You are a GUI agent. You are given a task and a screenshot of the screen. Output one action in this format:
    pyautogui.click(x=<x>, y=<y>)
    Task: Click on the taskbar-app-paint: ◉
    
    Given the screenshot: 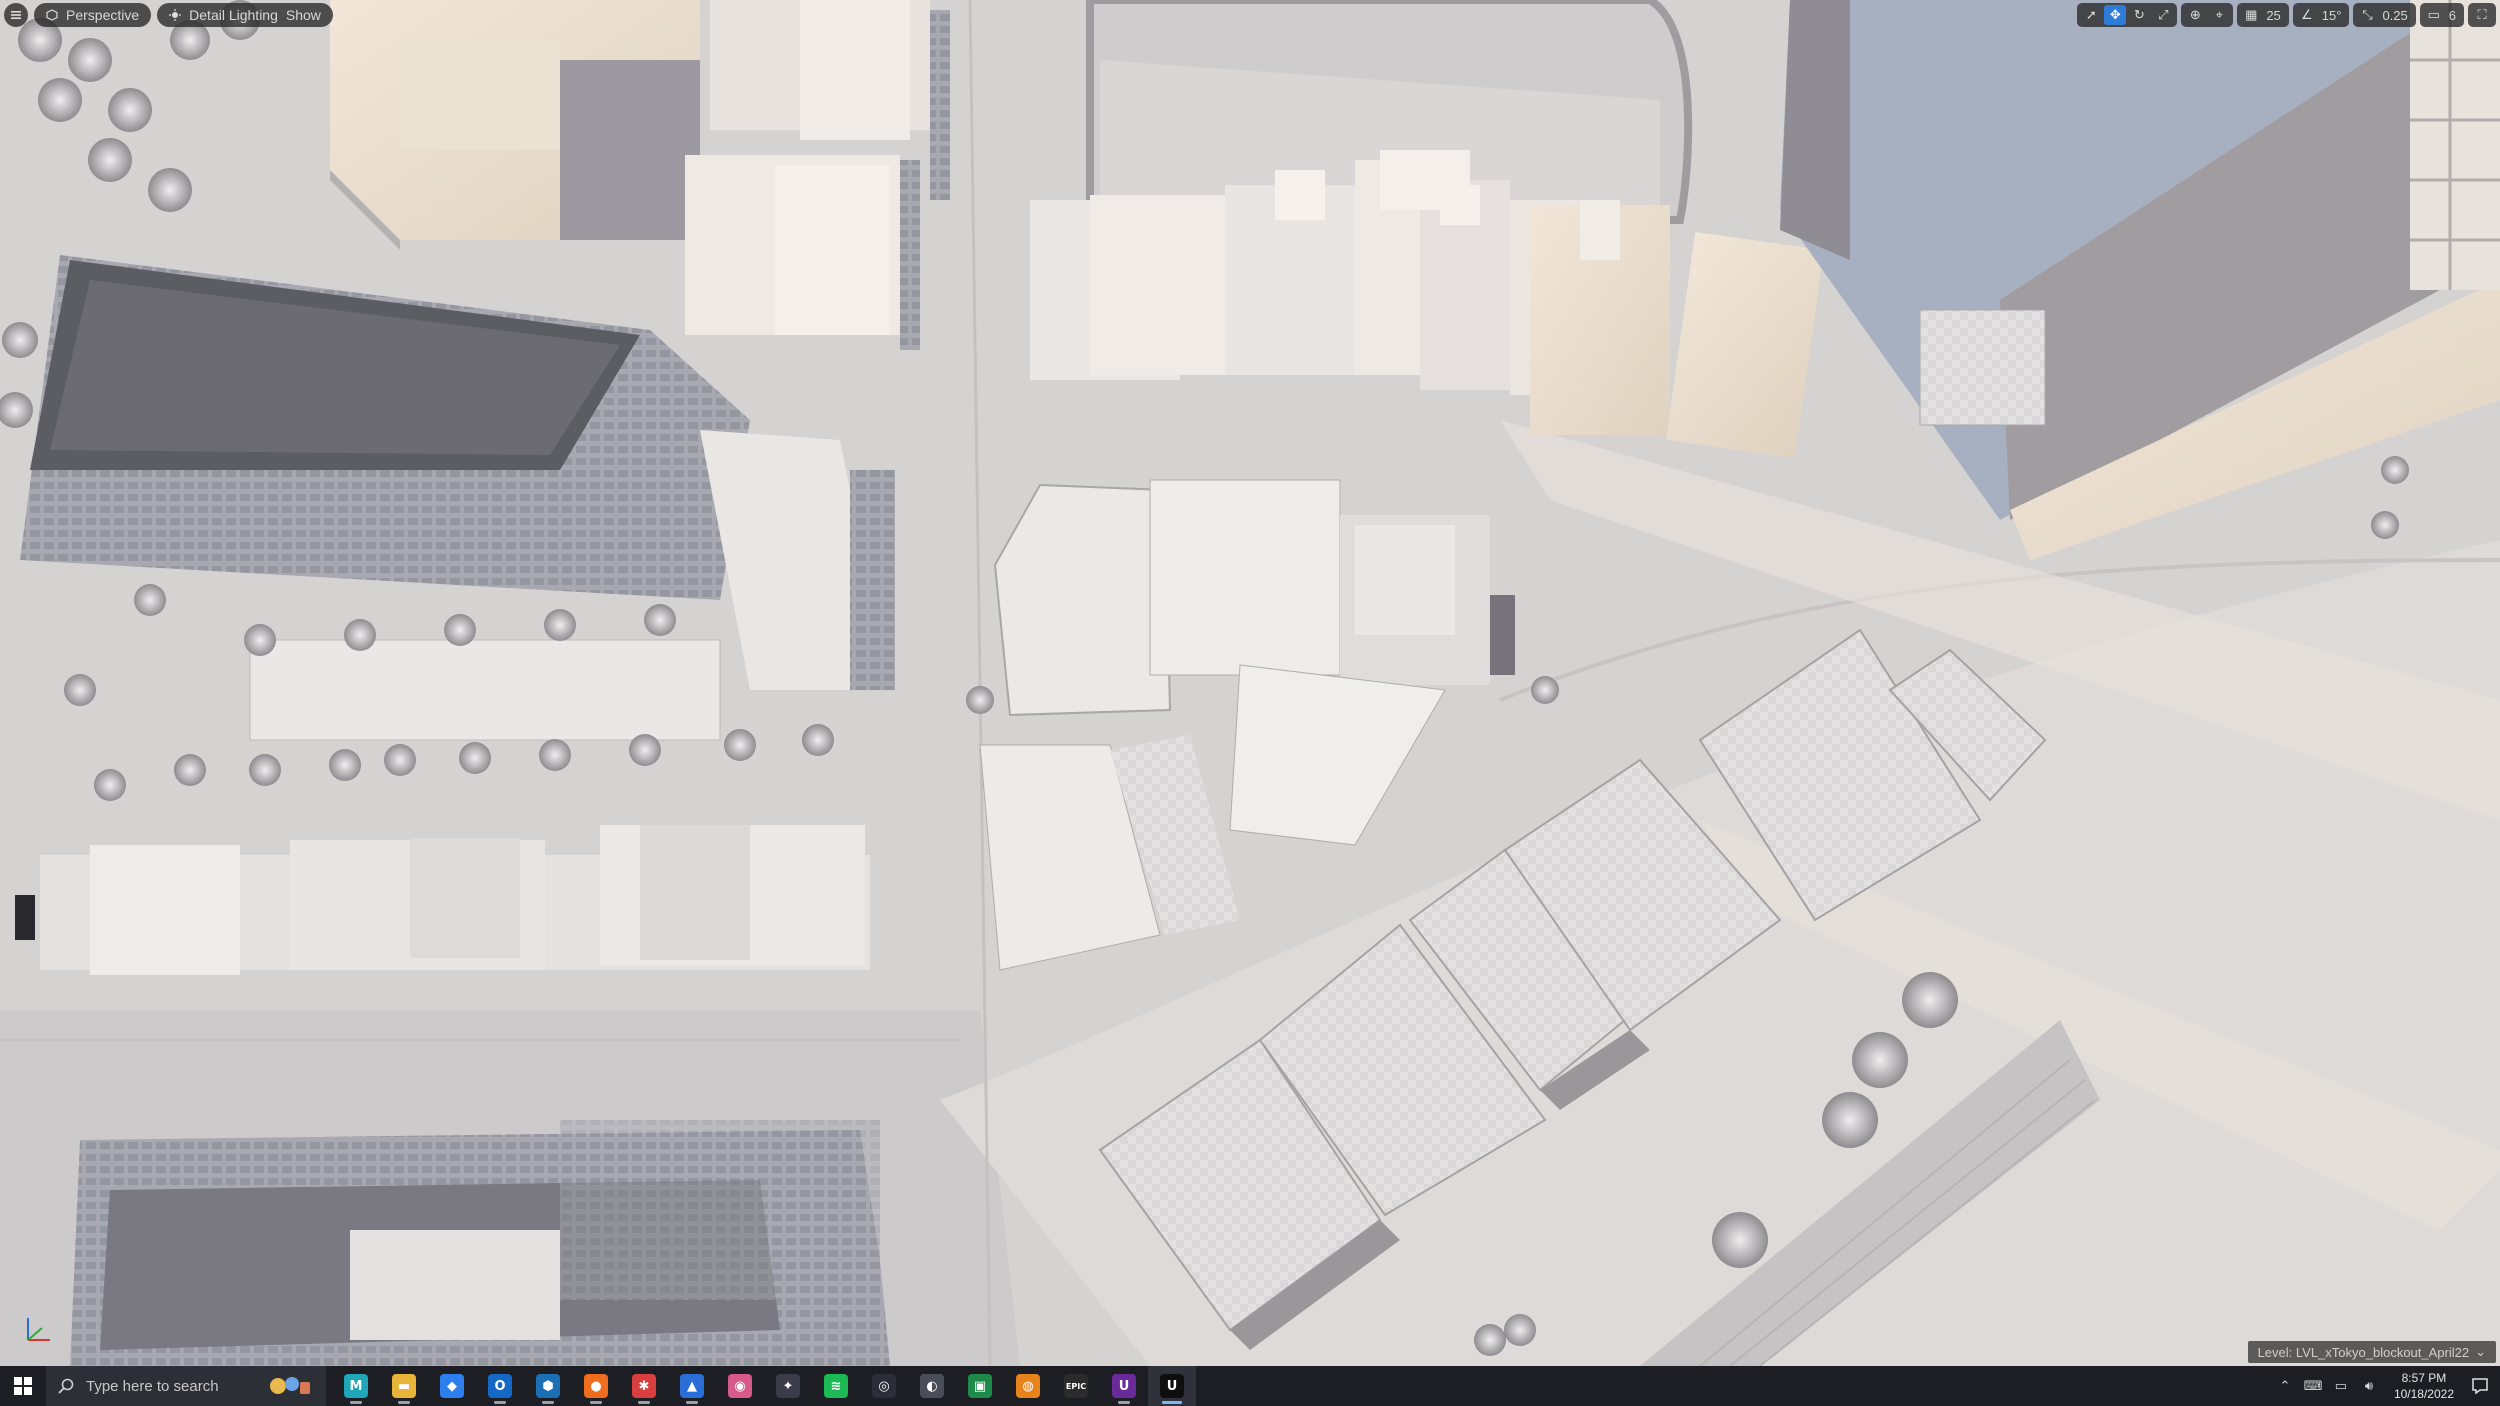 What is the action you would take?
    pyautogui.click(x=740, y=1386)
    